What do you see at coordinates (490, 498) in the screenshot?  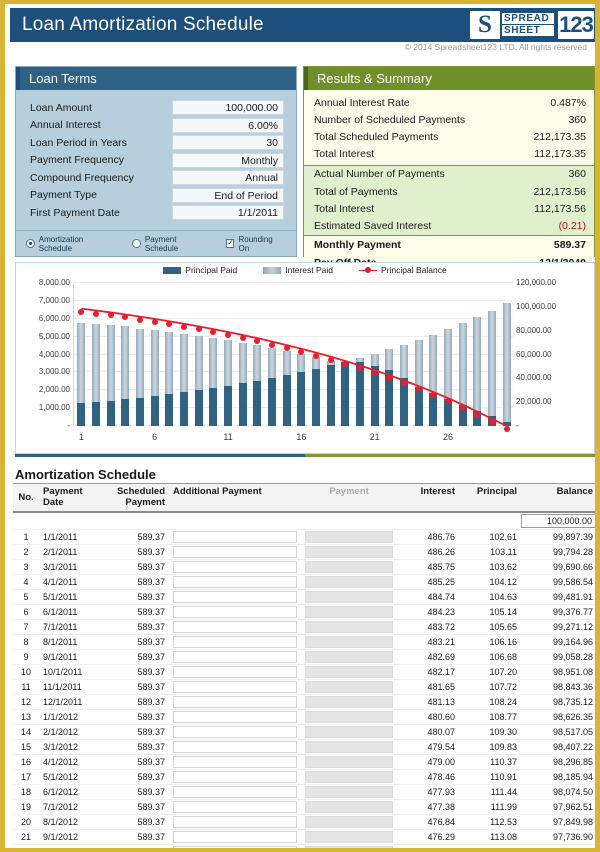 I see `col-header-principal: Principal` at bounding box center [490, 498].